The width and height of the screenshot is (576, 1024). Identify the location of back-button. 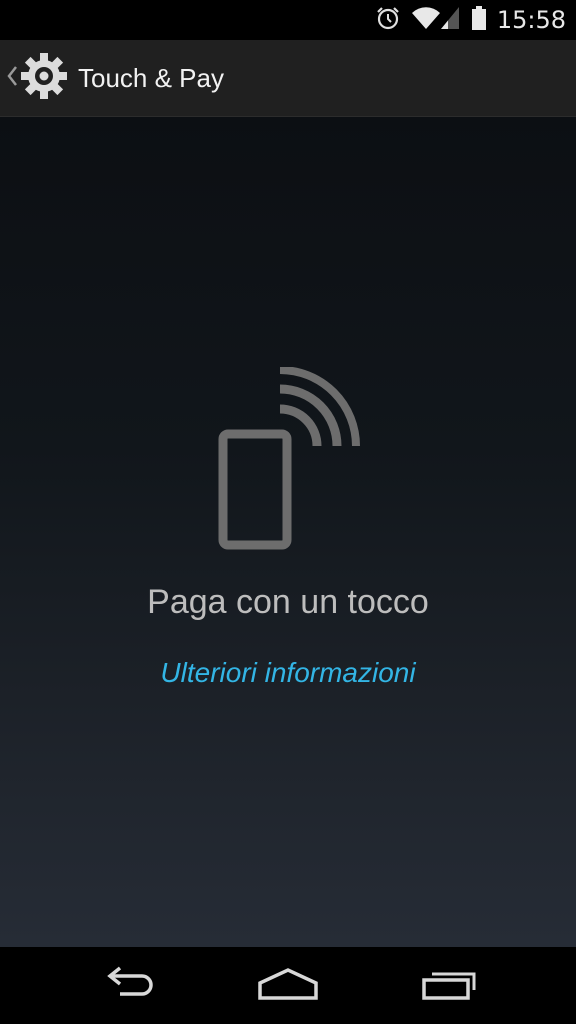
(128, 985).